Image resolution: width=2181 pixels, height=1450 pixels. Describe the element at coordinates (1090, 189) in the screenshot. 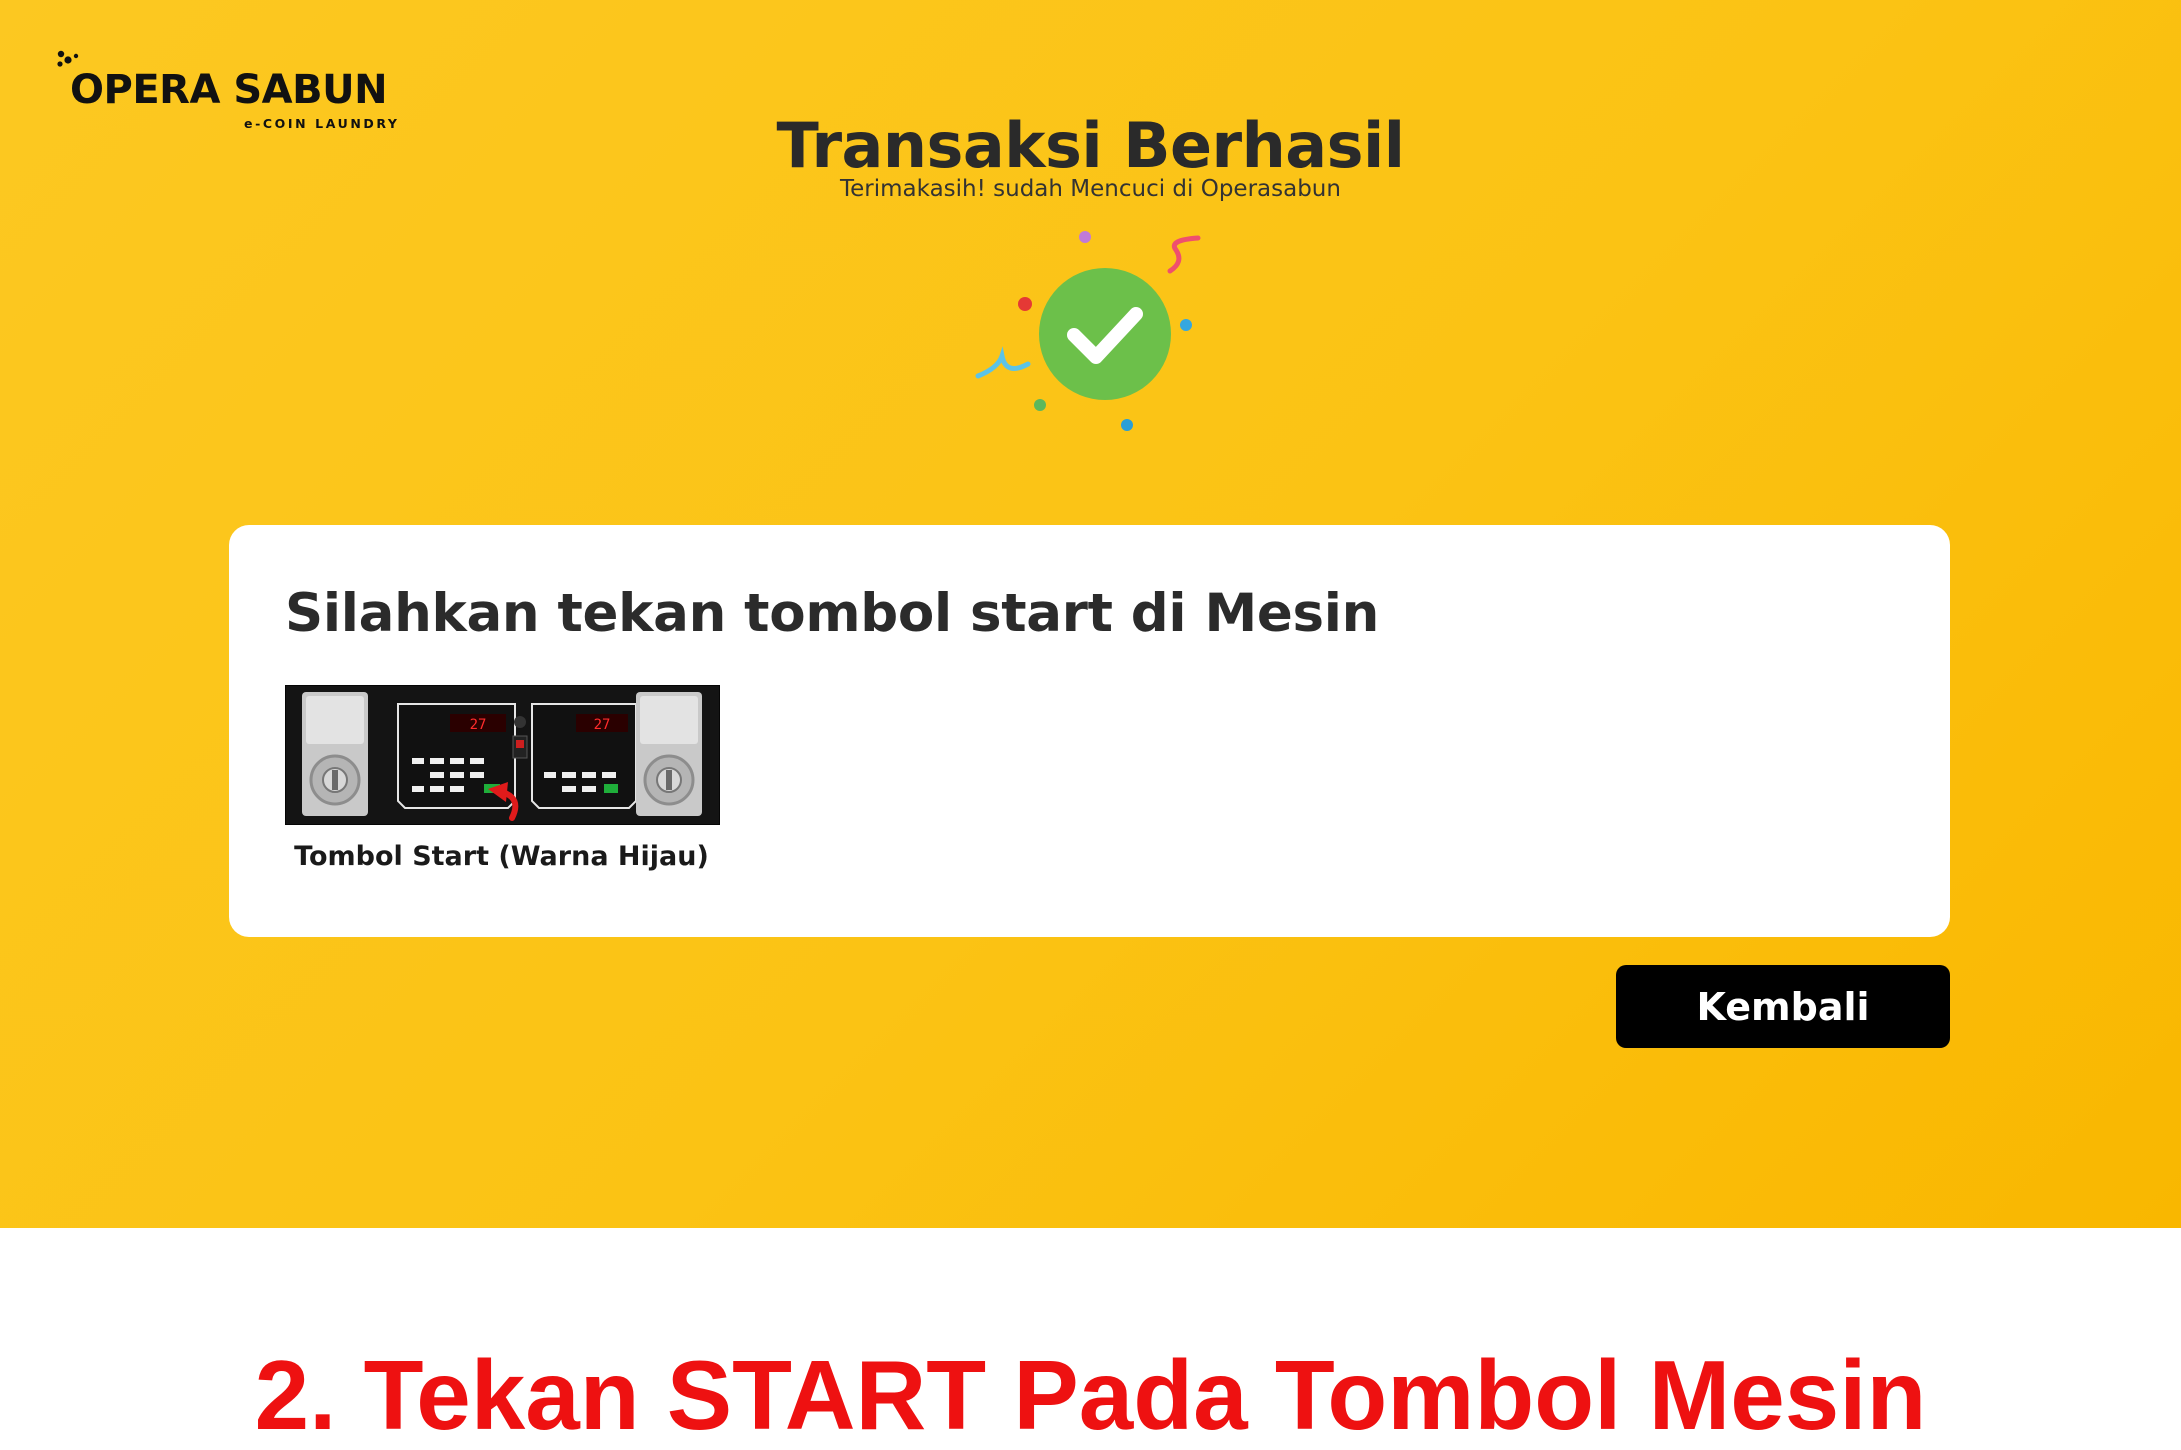

I see `page-subtitle: Terimakasih! sudah Mencuci di Operasabun` at that location.